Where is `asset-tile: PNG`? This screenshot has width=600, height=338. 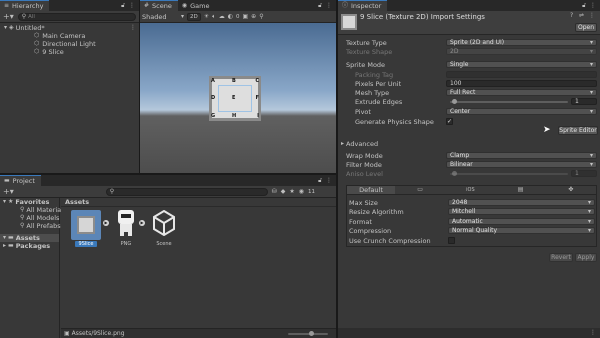 asset-tile: PNG is located at coordinates (126, 229).